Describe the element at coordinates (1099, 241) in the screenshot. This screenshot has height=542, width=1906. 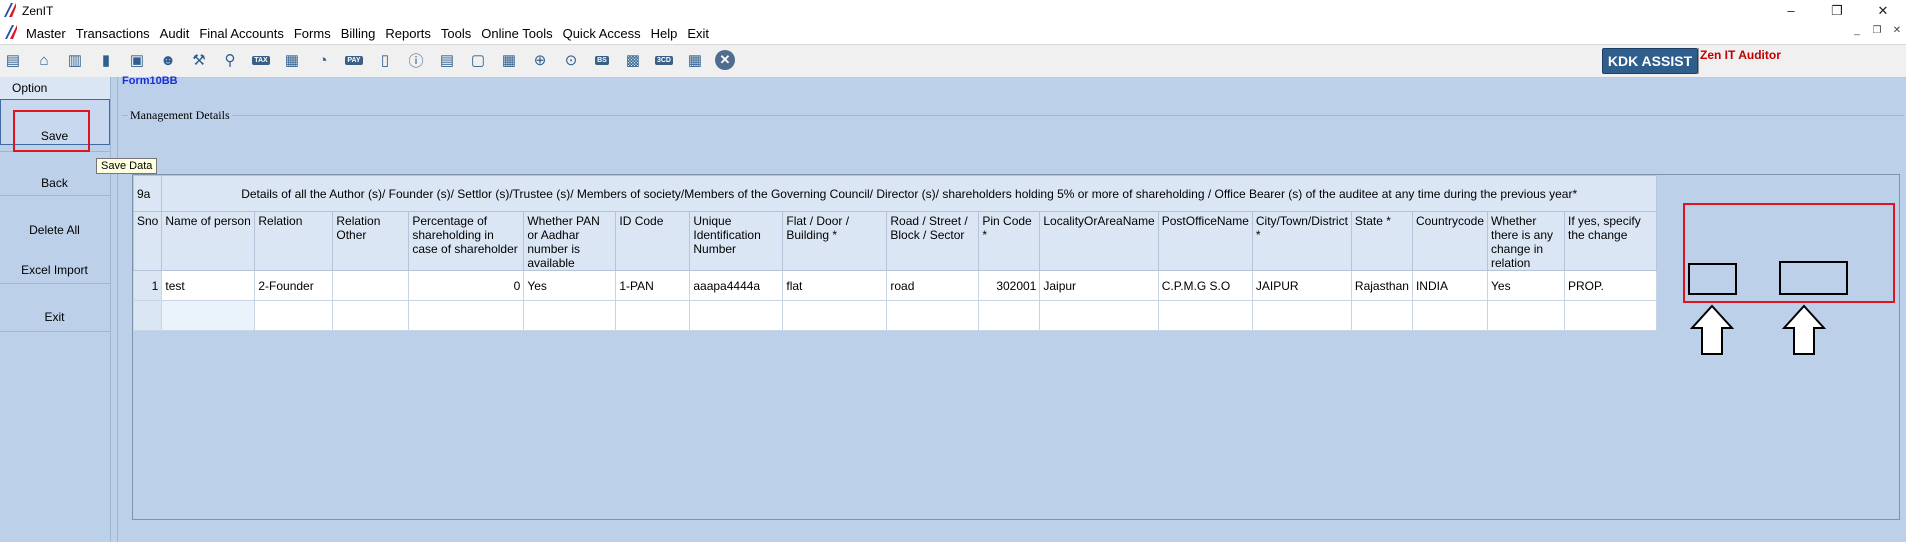
I see `column-header: LocalityOrAreaName` at that location.